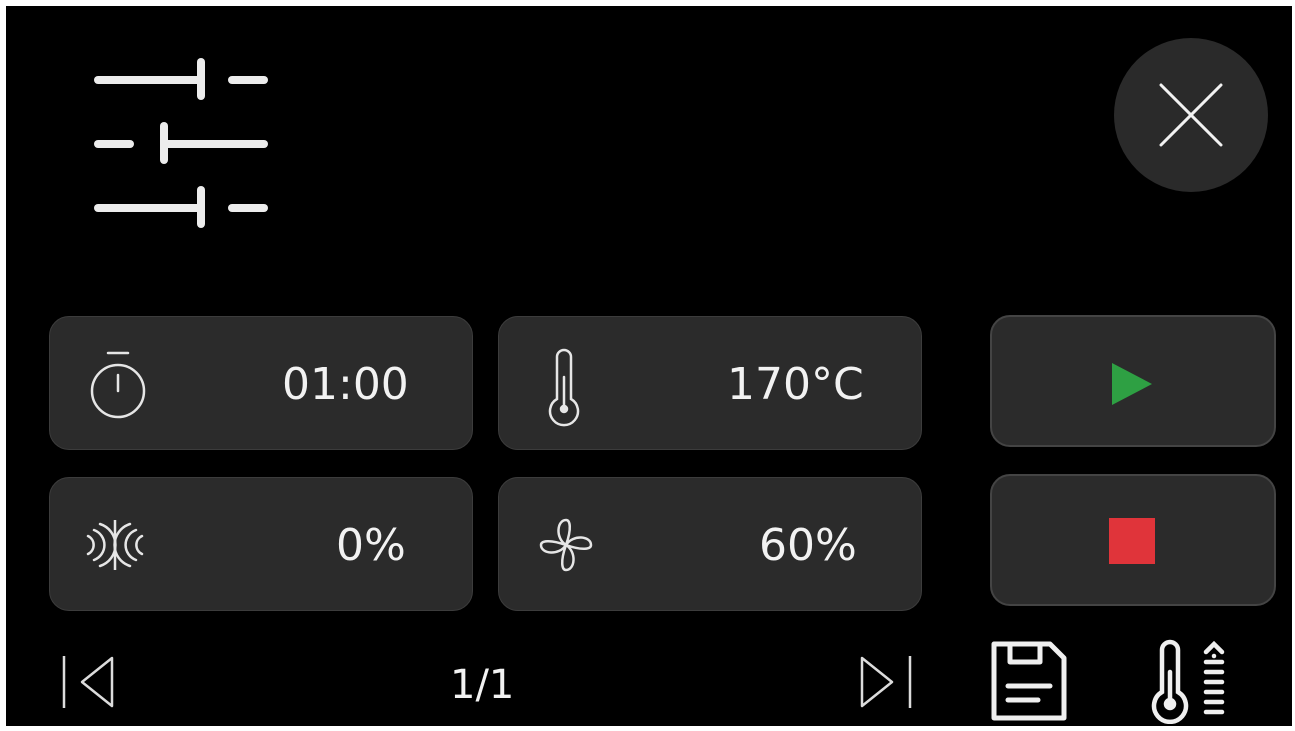 This screenshot has height=731, width=1295. Describe the element at coordinates (482, 685) in the screenshot. I see `page-indicator: 1/1` at that location.